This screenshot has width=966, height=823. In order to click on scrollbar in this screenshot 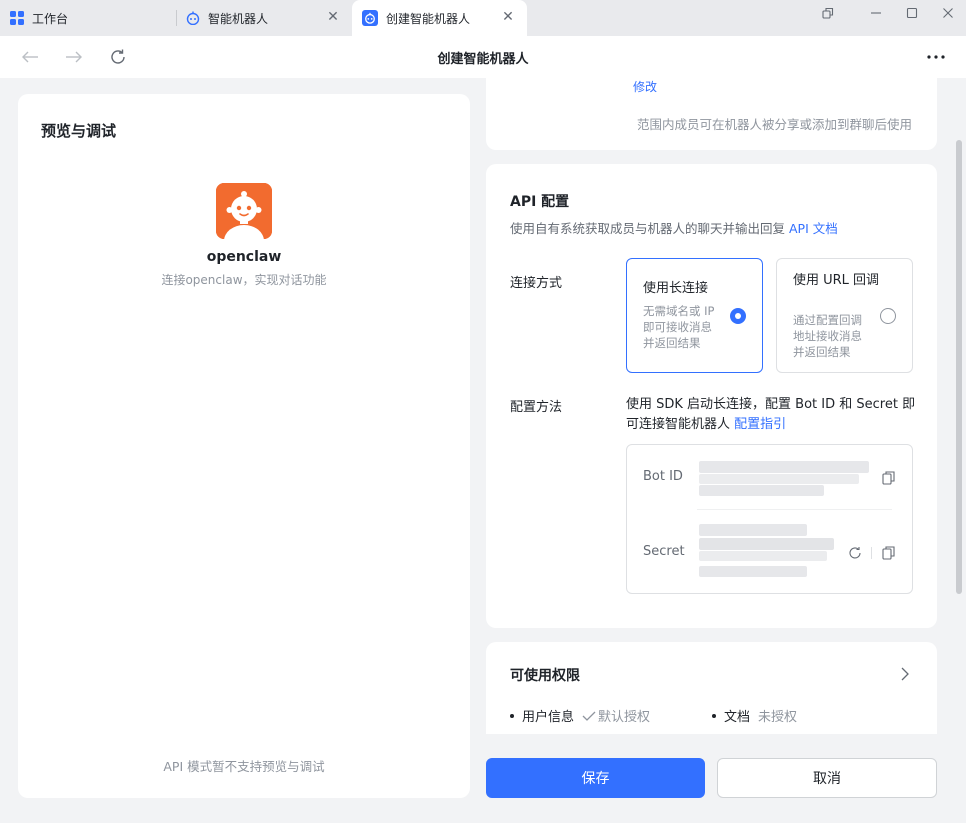, I will do `click(959, 367)`.